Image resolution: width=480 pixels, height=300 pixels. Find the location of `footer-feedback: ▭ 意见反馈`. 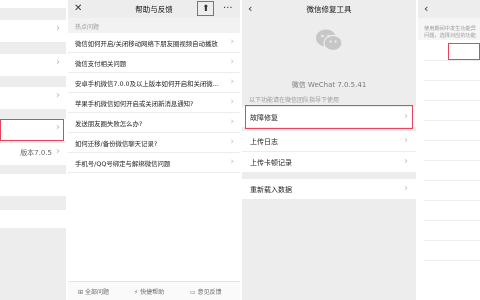

footer-feedback: ▭ 意见反馈 is located at coordinates (206, 291).